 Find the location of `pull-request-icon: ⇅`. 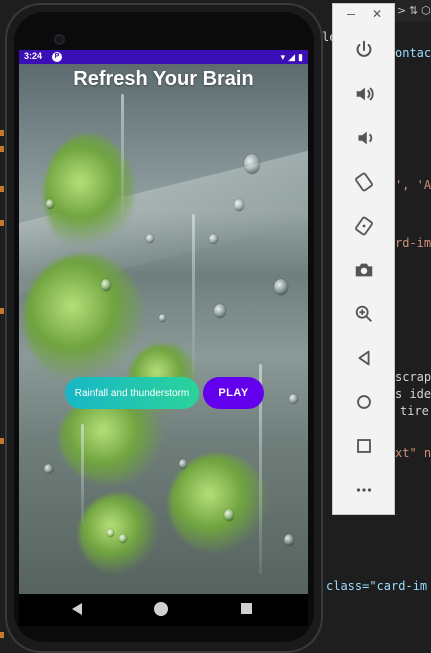

pull-request-icon: ⇅ is located at coordinates (413, 10).